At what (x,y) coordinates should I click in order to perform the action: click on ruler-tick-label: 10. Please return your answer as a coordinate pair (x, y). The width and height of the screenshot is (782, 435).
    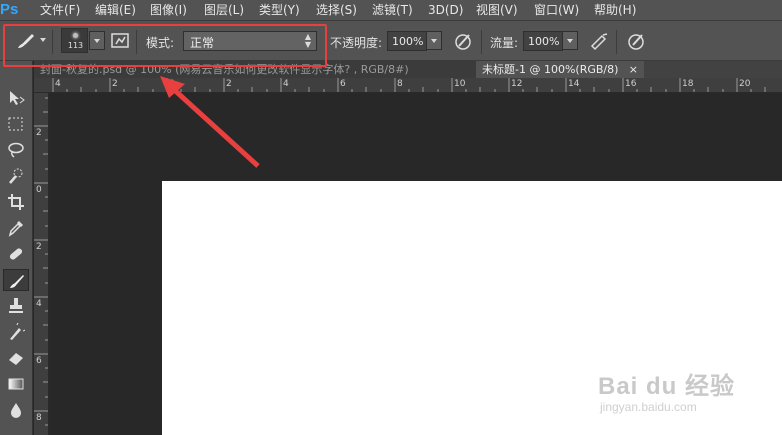
    Looking at the image, I should click on (460, 84).